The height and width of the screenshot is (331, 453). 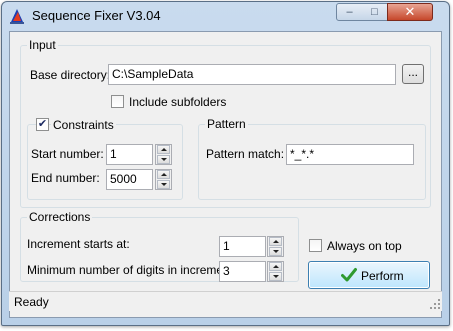 What do you see at coordinates (67, 154) in the screenshot?
I see `start-number-label: Start number:` at bounding box center [67, 154].